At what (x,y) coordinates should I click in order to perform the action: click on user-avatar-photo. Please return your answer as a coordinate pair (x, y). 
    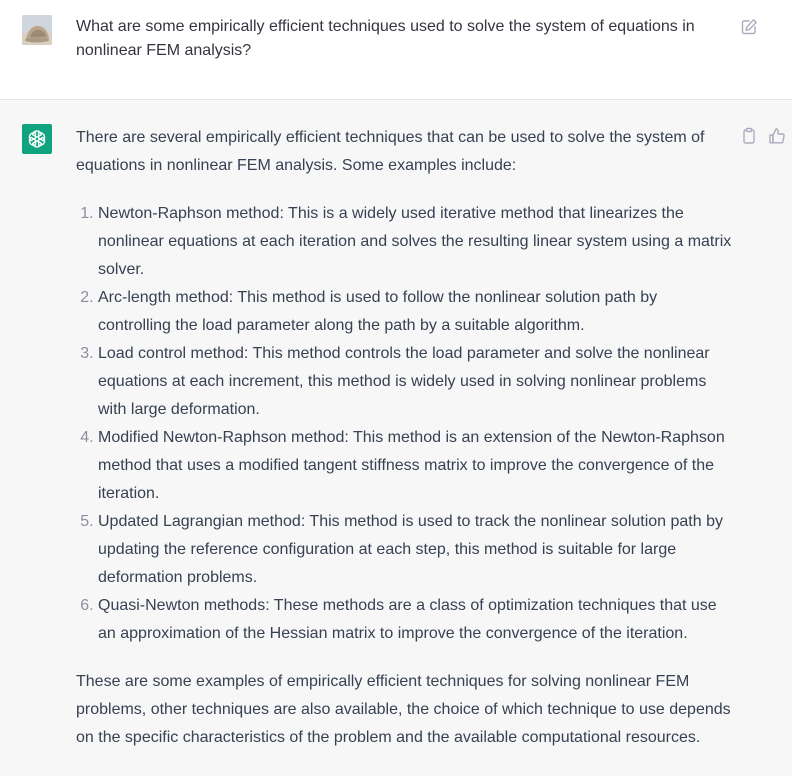
    Looking at the image, I should click on (37, 30).